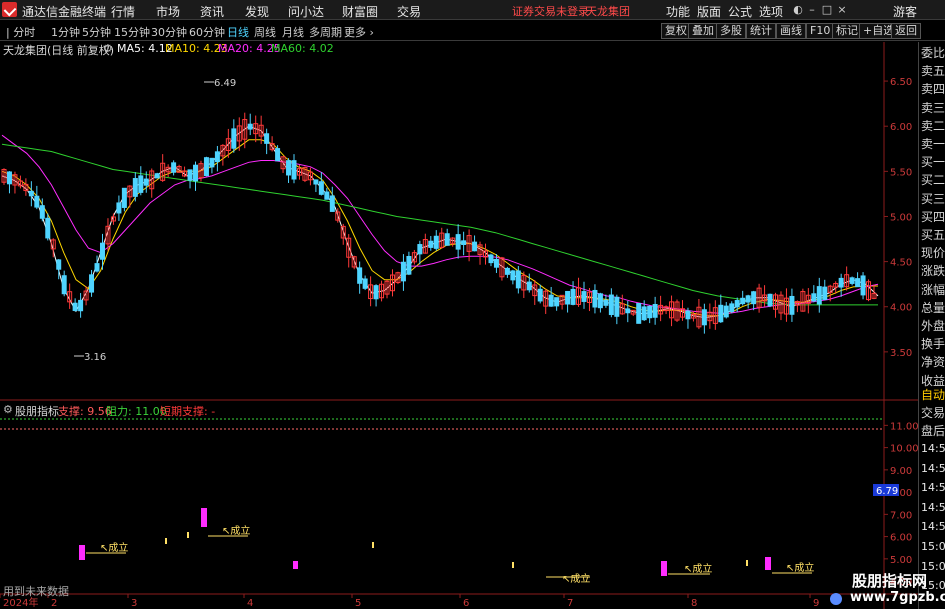 The height and width of the screenshot is (609, 945). What do you see at coordinates (771, 11) in the screenshot?
I see `menu-options: 选项` at bounding box center [771, 11].